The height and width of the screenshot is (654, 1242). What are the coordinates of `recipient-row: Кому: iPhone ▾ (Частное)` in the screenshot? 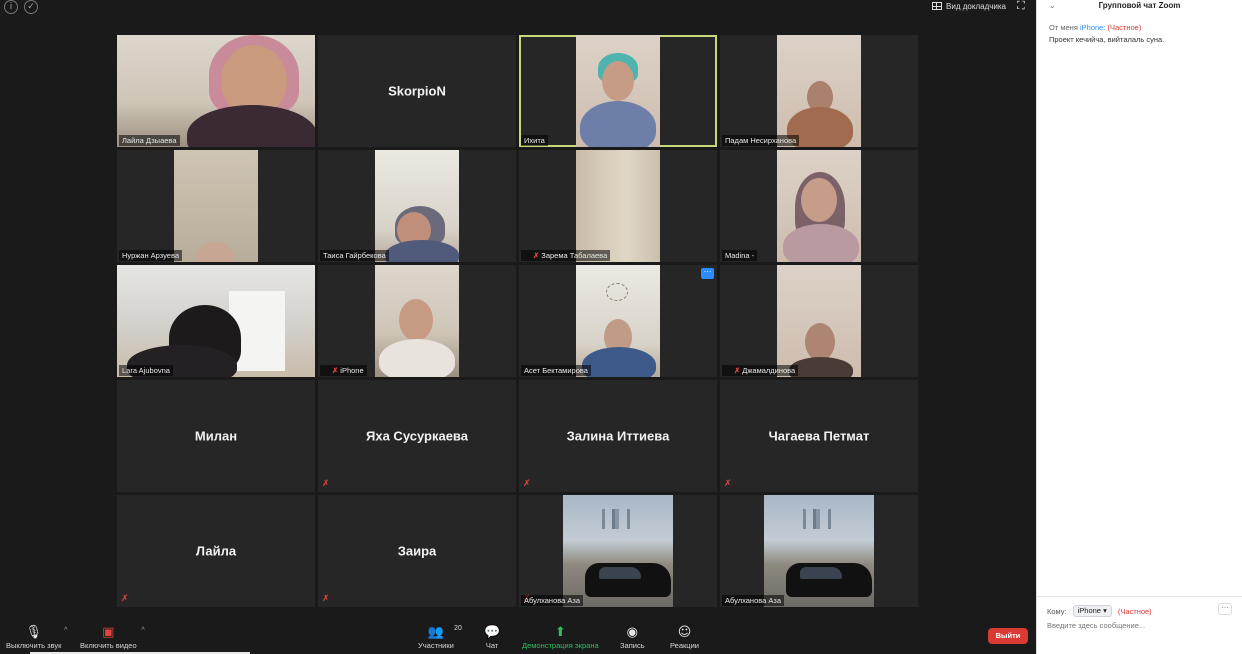 It's located at (1099, 611).